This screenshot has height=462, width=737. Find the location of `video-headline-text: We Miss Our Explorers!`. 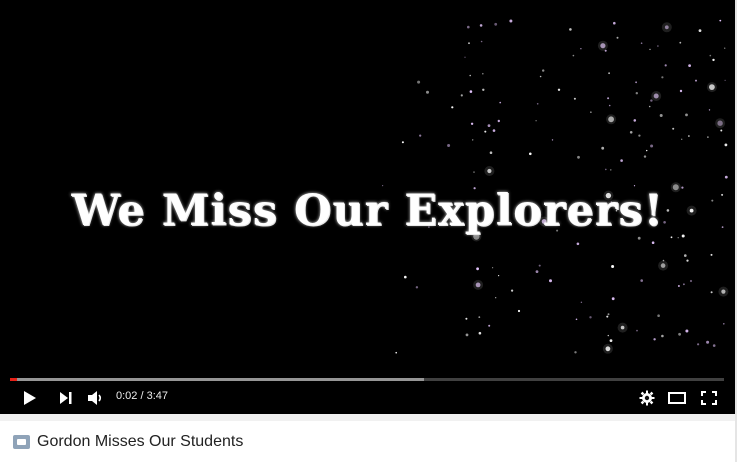

video-headline-text: We Miss Our Explorers! is located at coordinates (367, 211).